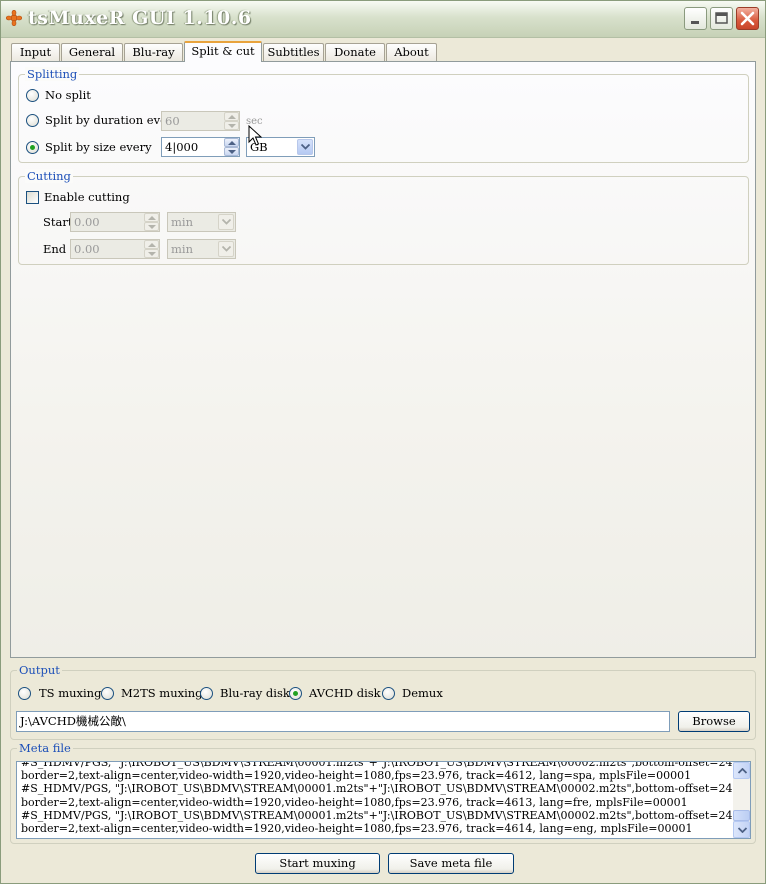 Image resolution: width=766 pixels, height=884 pixels. What do you see at coordinates (87, 197) in the screenshot?
I see `enable-cutting-label: Enable cutting` at bounding box center [87, 197].